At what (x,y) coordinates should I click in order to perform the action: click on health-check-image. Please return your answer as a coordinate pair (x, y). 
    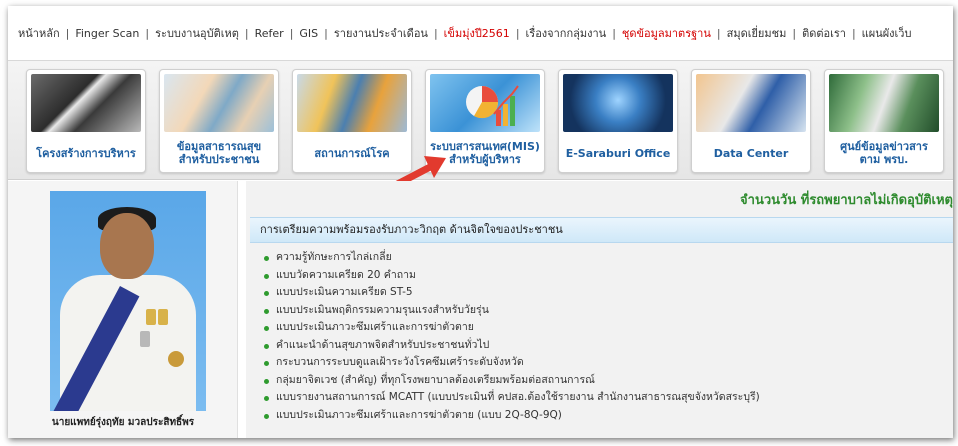
    Looking at the image, I should click on (219, 103).